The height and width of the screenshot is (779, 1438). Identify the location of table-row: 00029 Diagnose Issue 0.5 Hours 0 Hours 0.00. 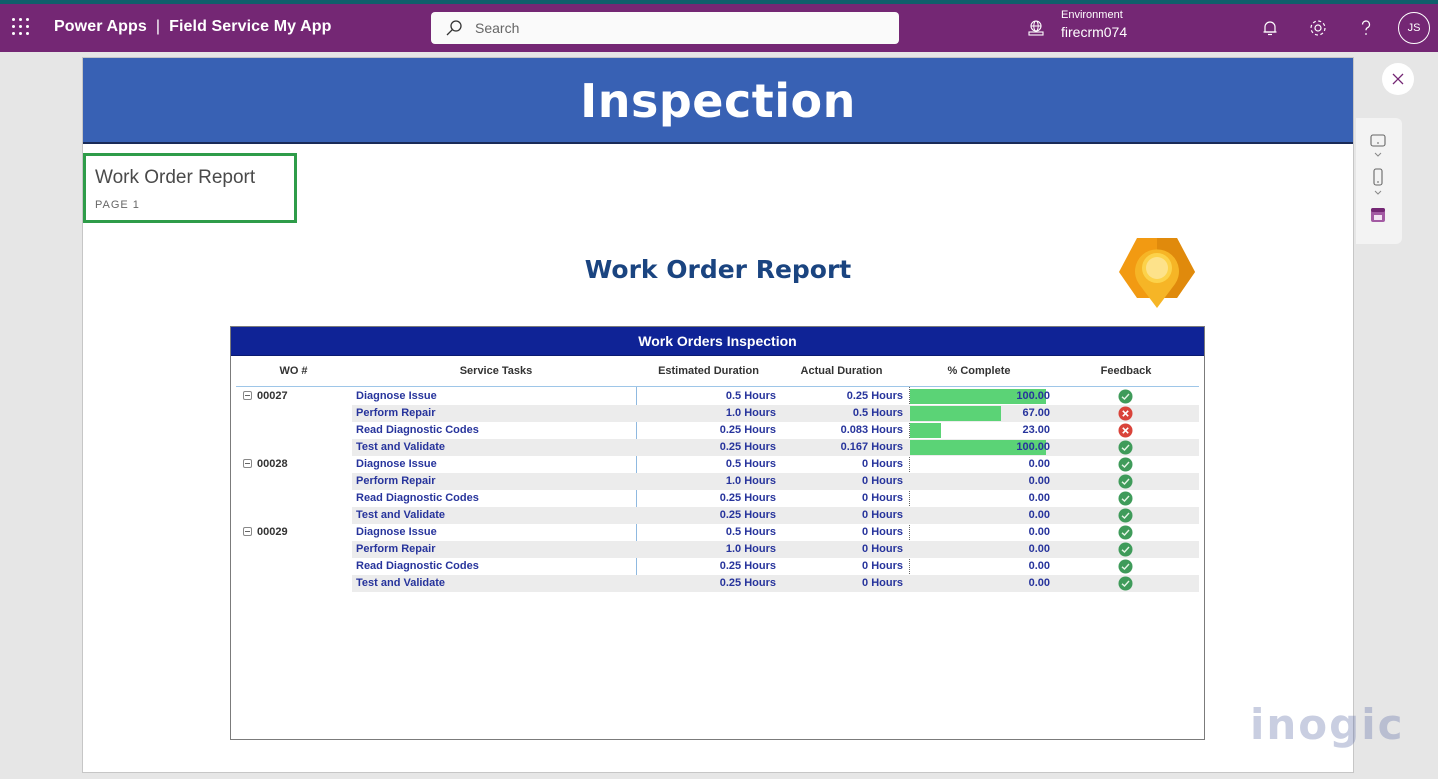
(717, 532).